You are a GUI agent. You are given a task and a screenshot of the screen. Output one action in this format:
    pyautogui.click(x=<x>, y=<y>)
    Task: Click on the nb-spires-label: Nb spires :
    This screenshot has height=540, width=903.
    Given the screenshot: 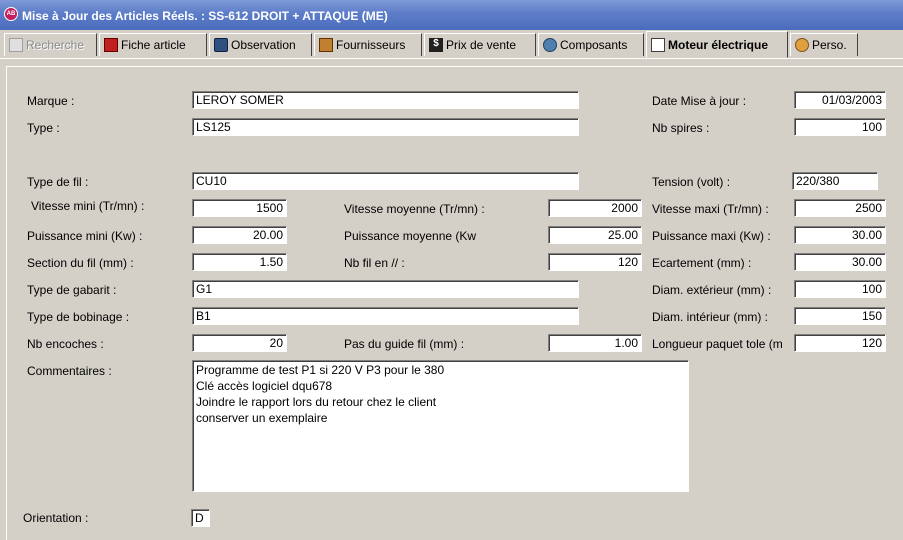 What is the action you would take?
    pyautogui.click(x=681, y=128)
    